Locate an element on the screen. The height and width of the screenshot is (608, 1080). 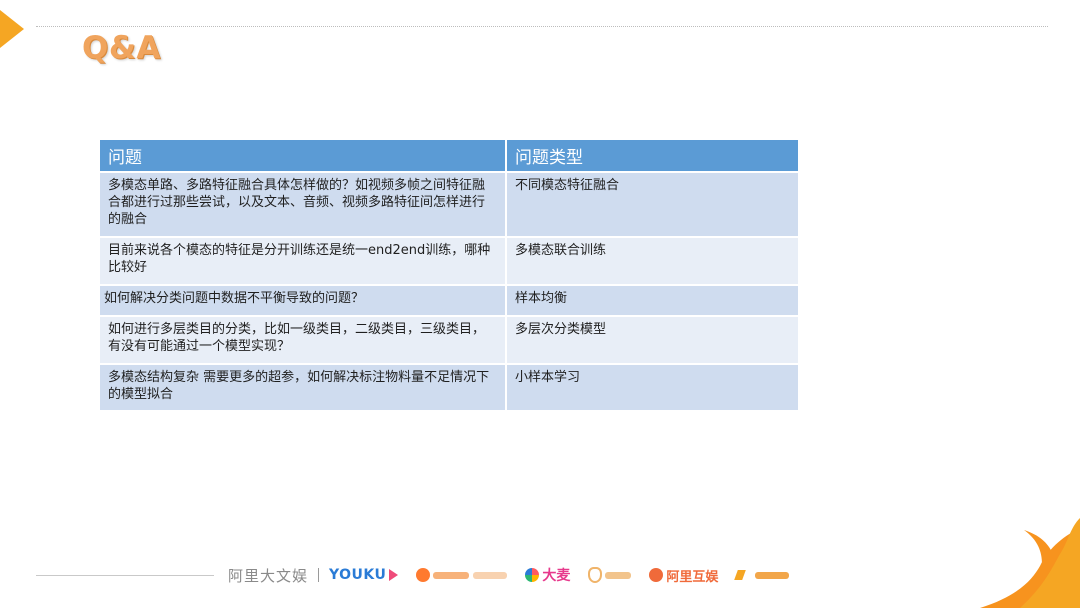
alibaba-games-logo: 阿里互娱 is located at coordinates (683, 575).